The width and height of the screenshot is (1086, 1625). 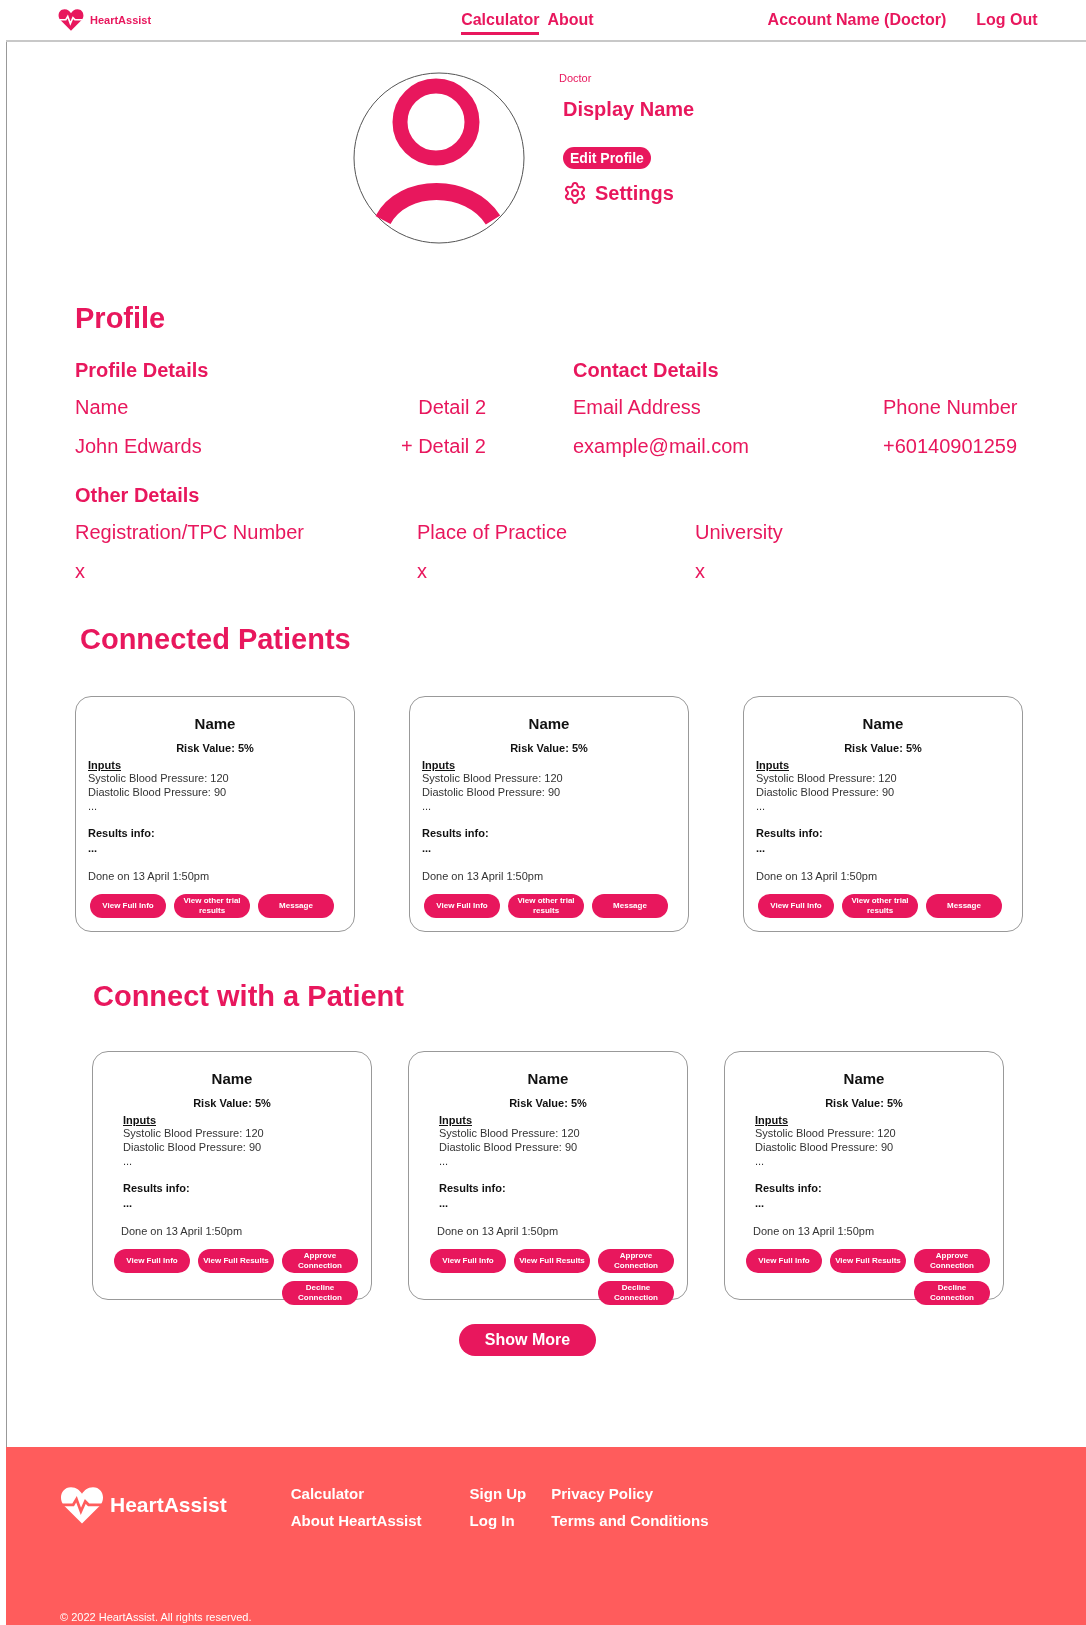 What do you see at coordinates (1007, 20) in the screenshot?
I see `logout-link: Log Out` at bounding box center [1007, 20].